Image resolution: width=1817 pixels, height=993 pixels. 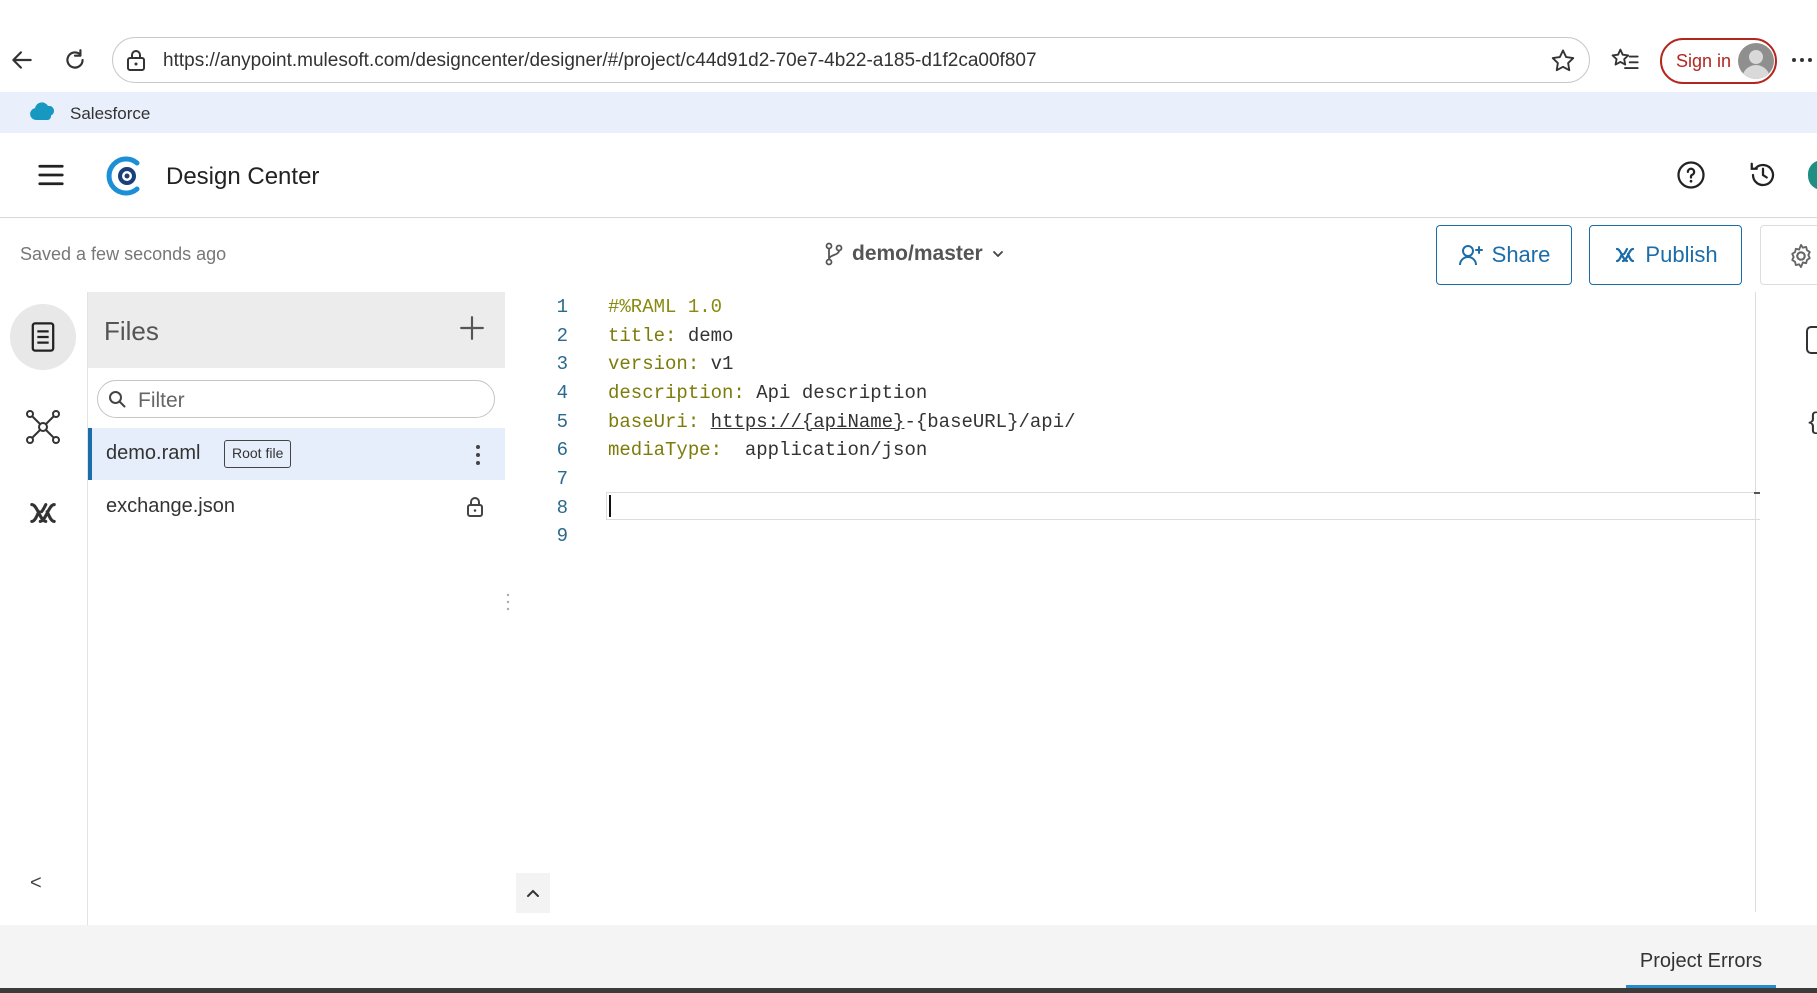 What do you see at coordinates (705, 336) in the screenshot?
I see `raml-value: demo` at bounding box center [705, 336].